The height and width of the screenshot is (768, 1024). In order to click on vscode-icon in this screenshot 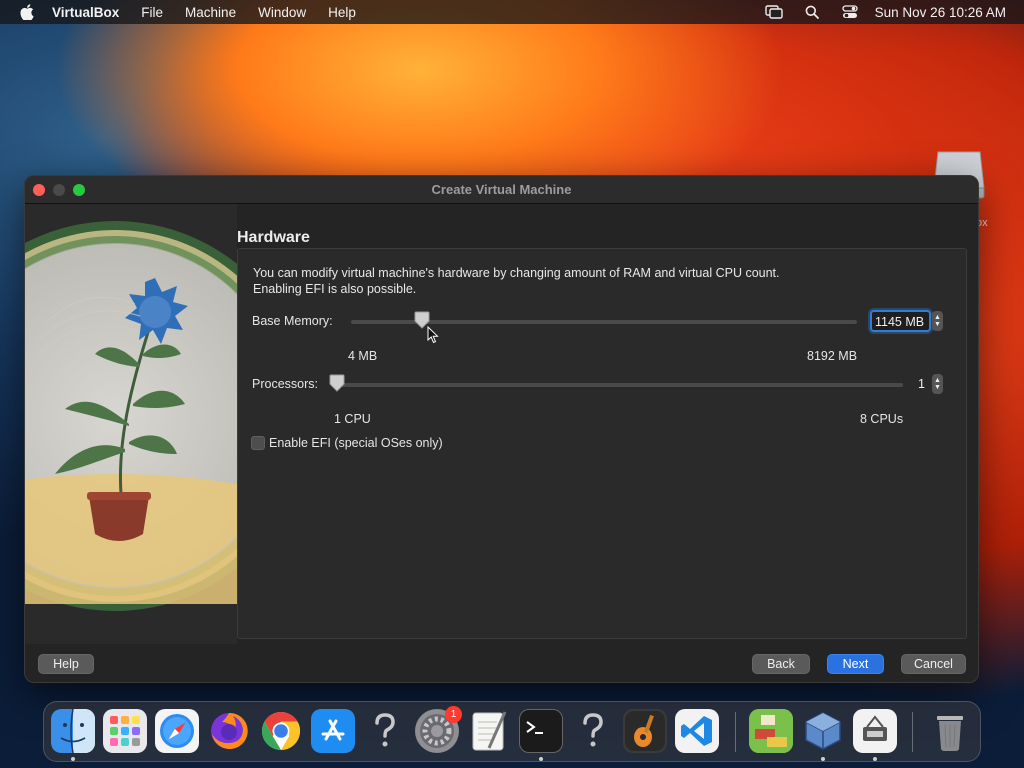, I will do `click(697, 731)`.